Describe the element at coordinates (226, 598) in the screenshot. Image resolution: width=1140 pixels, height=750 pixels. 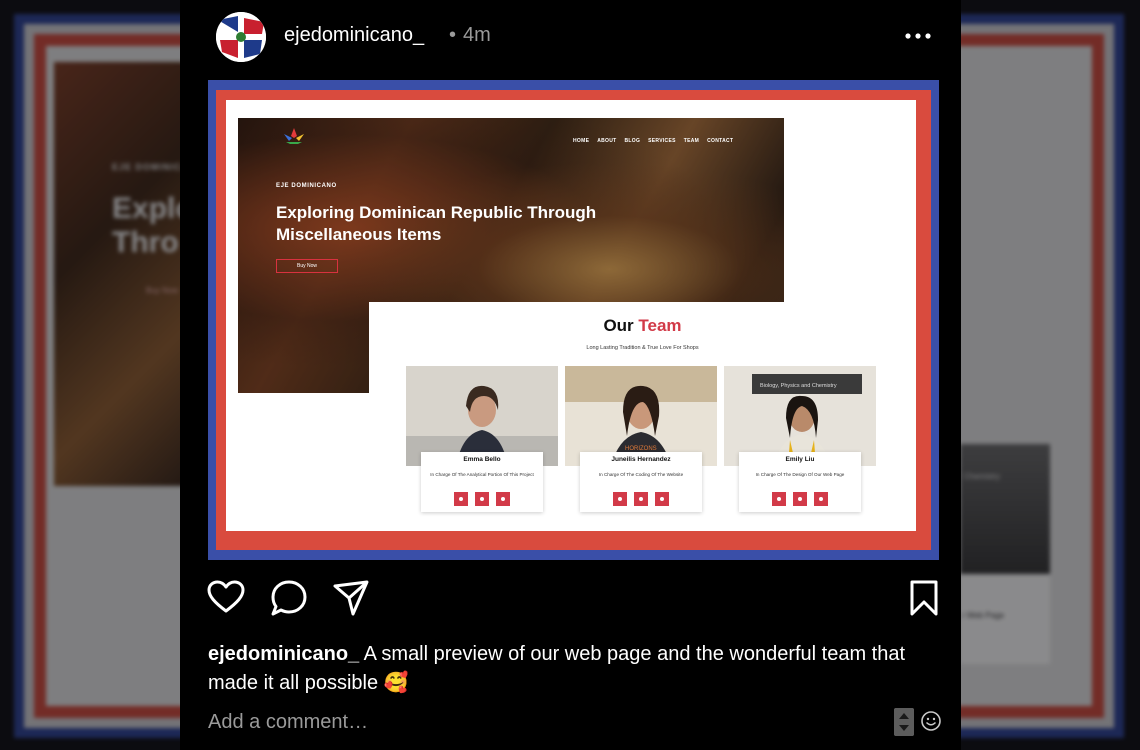
I see `heart-icon` at that location.